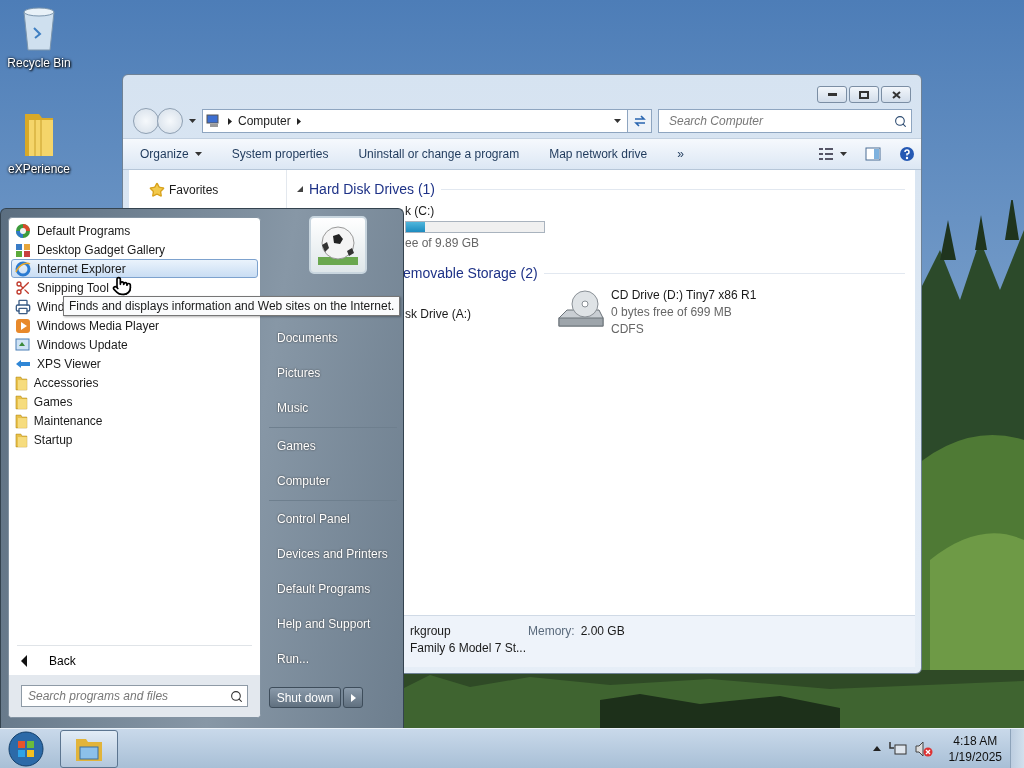  I want to click on clock-date: 1/19/2025, so click(975, 756).